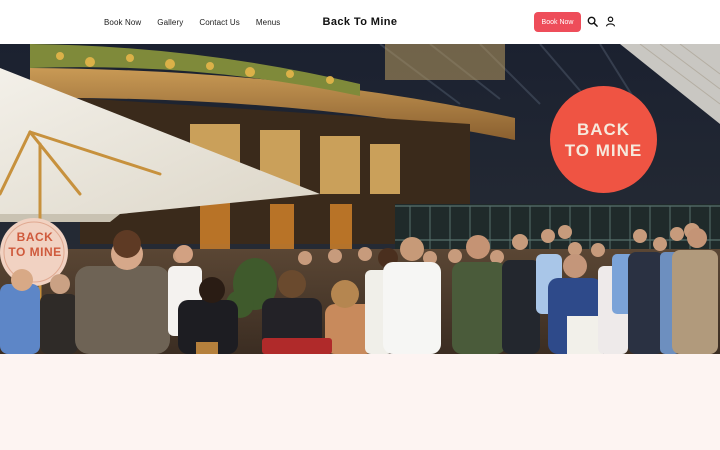 The image size is (720, 450). I want to click on hero-badge: BACK TO MINE, so click(603, 139).